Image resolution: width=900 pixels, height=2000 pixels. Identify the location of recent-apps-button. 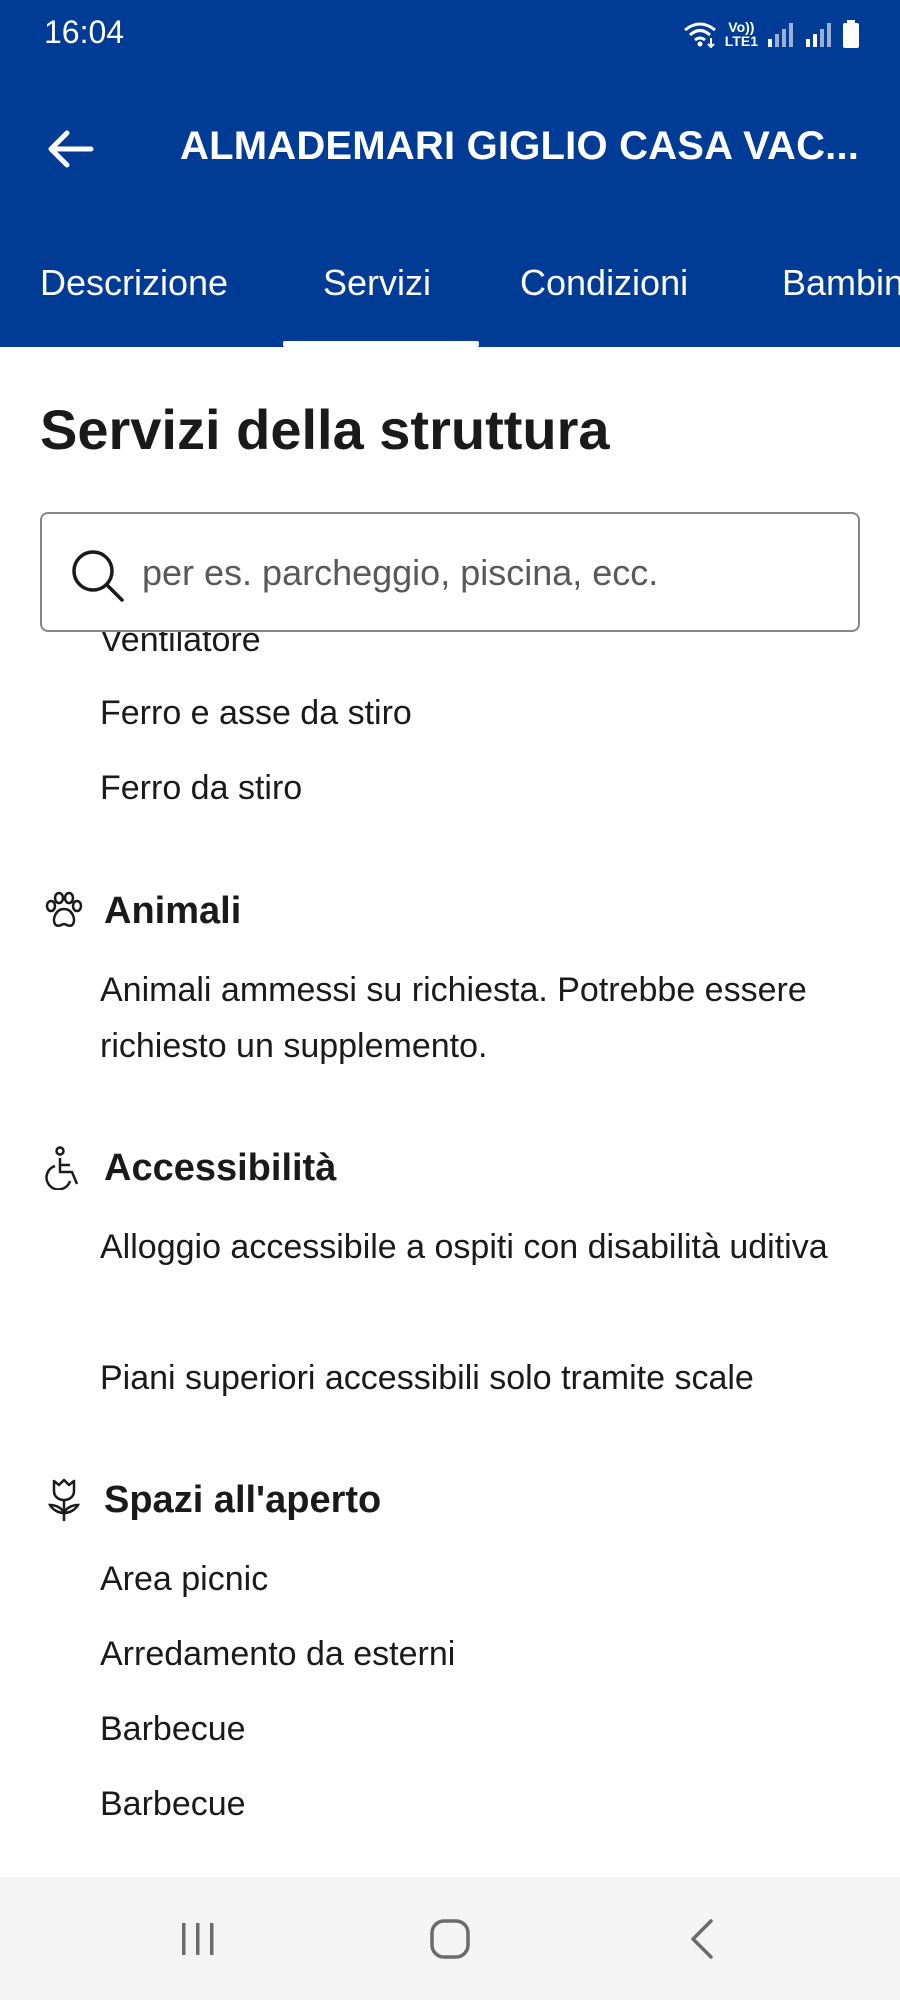
(198, 1939).